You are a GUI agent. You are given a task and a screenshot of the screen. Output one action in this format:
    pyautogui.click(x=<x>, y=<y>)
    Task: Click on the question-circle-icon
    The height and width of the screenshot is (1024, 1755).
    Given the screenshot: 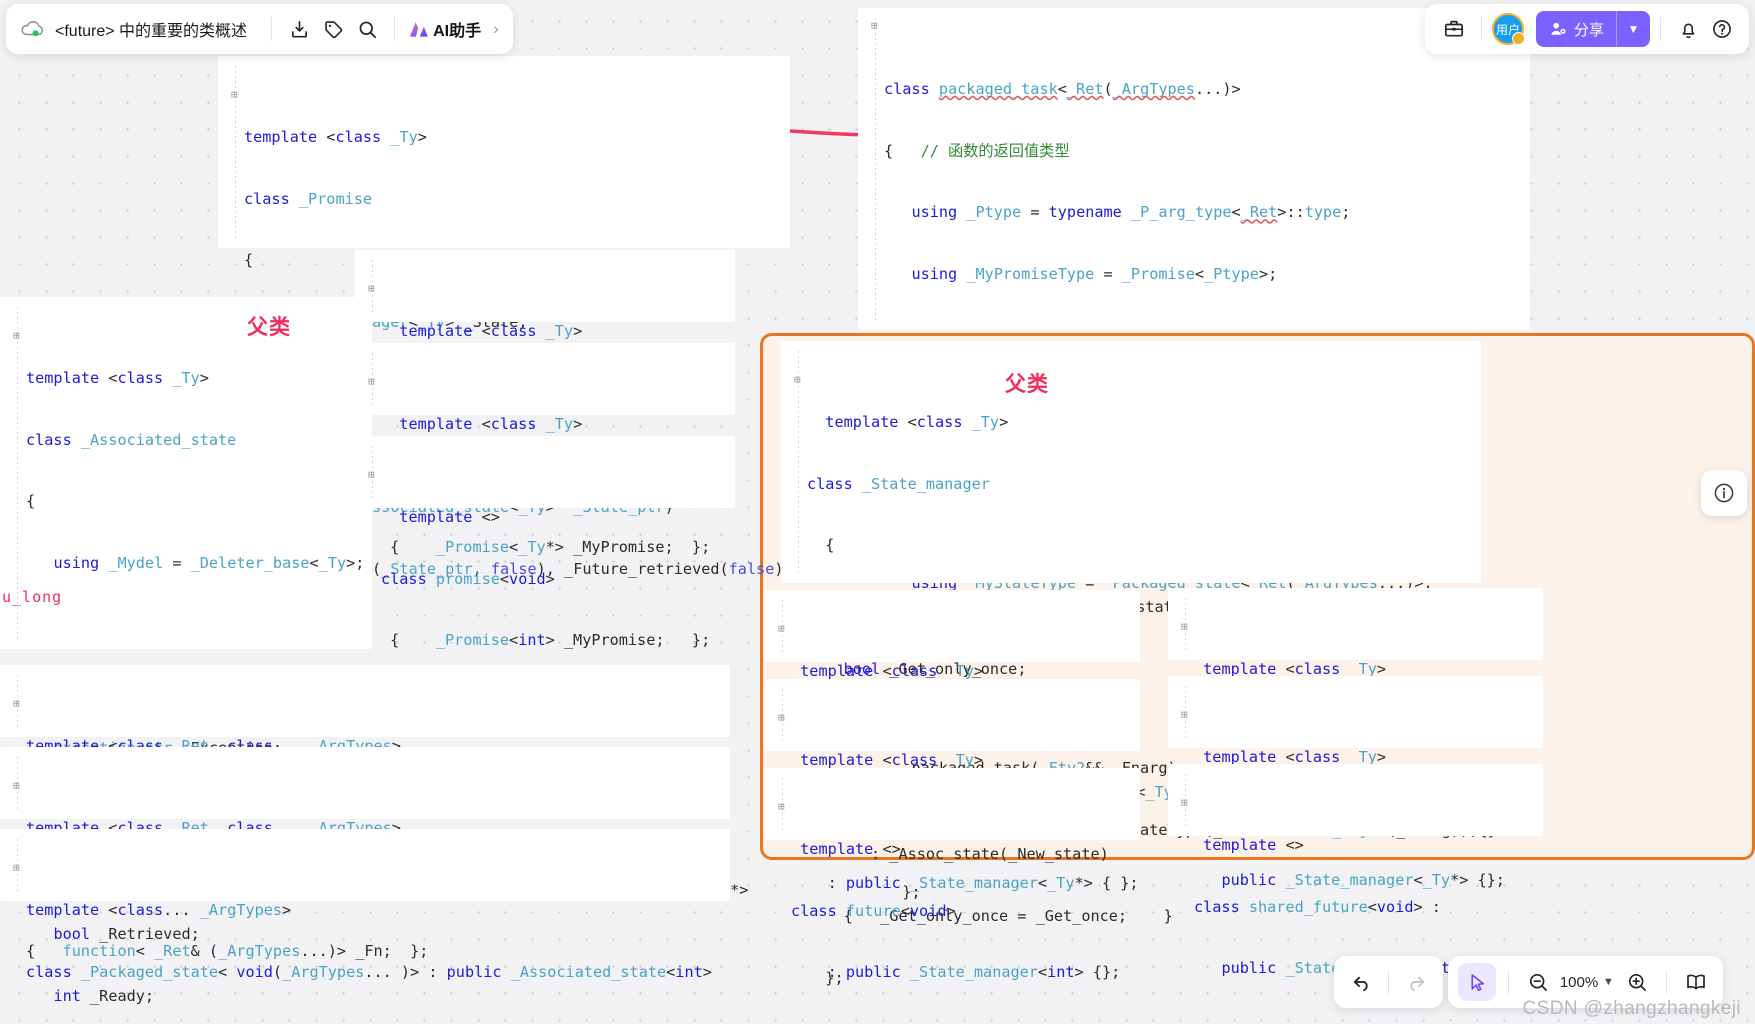 What is the action you would take?
    pyautogui.click(x=1722, y=29)
    